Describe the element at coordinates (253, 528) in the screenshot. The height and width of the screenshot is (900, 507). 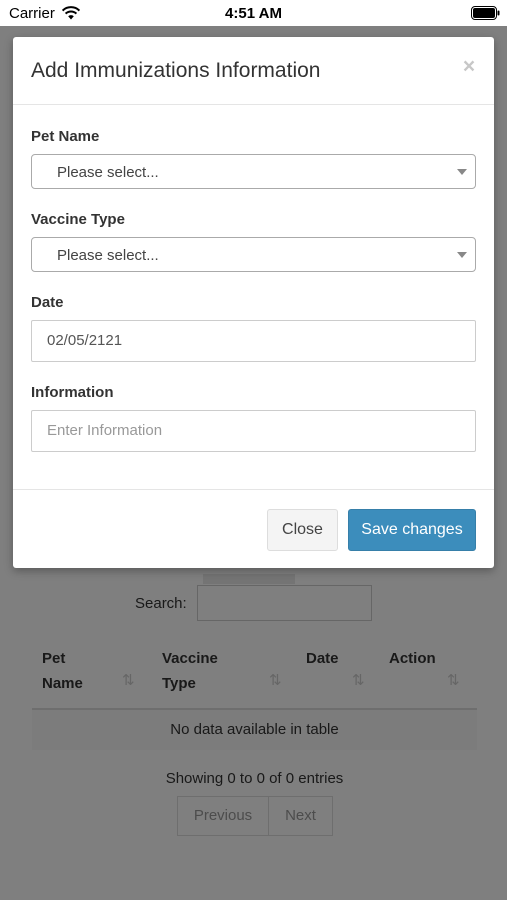
I see `modal-footer: Close Save changes` at that location.